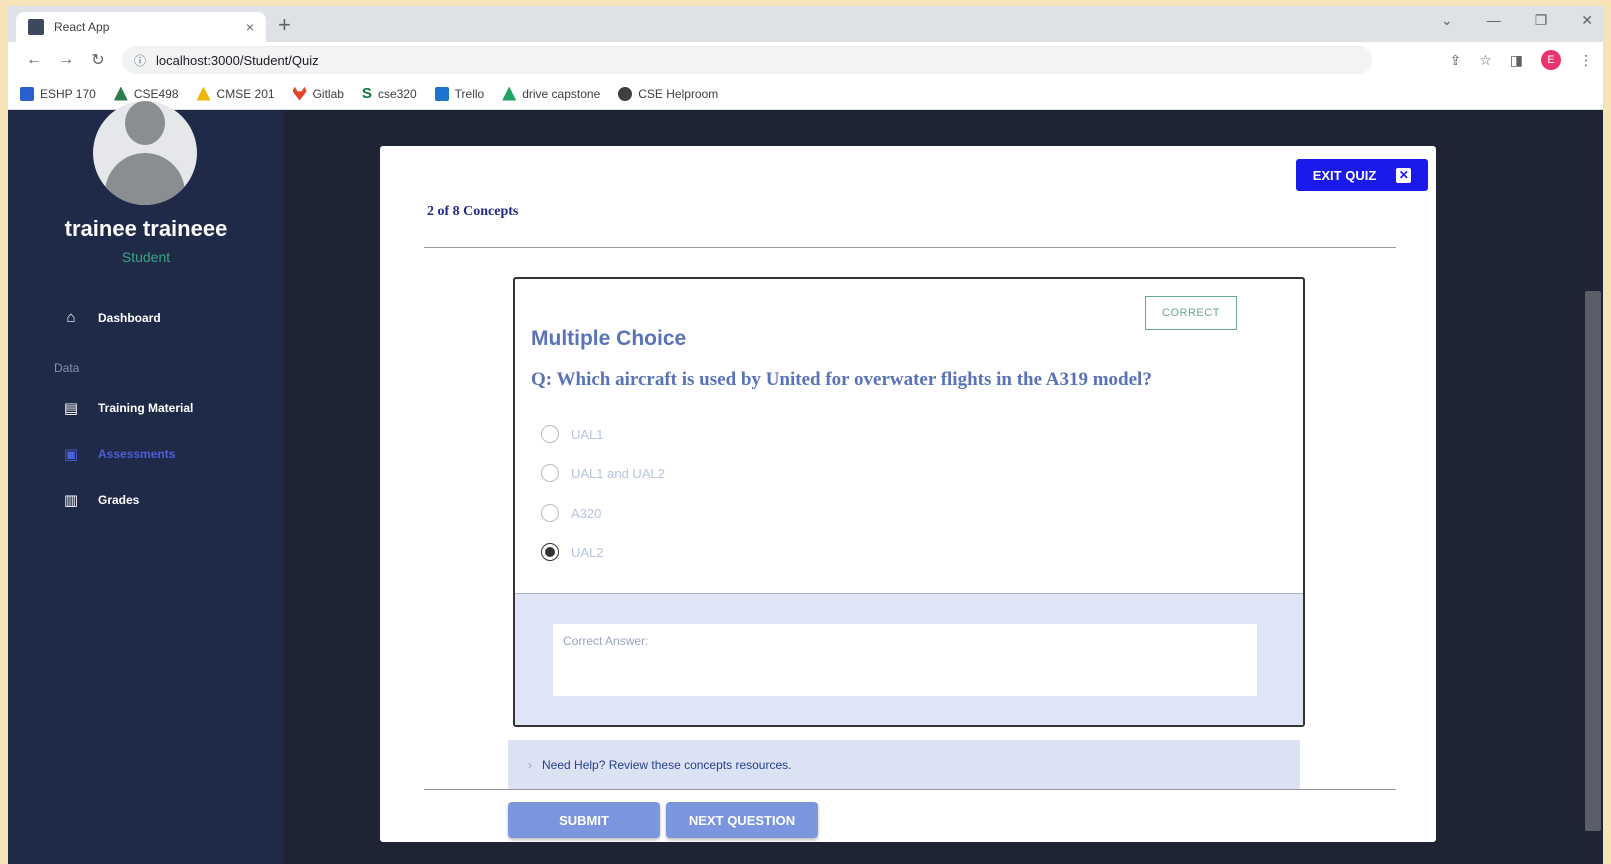  I want to click on answer-option: UAL1 and UAL2, so click(603, 473).